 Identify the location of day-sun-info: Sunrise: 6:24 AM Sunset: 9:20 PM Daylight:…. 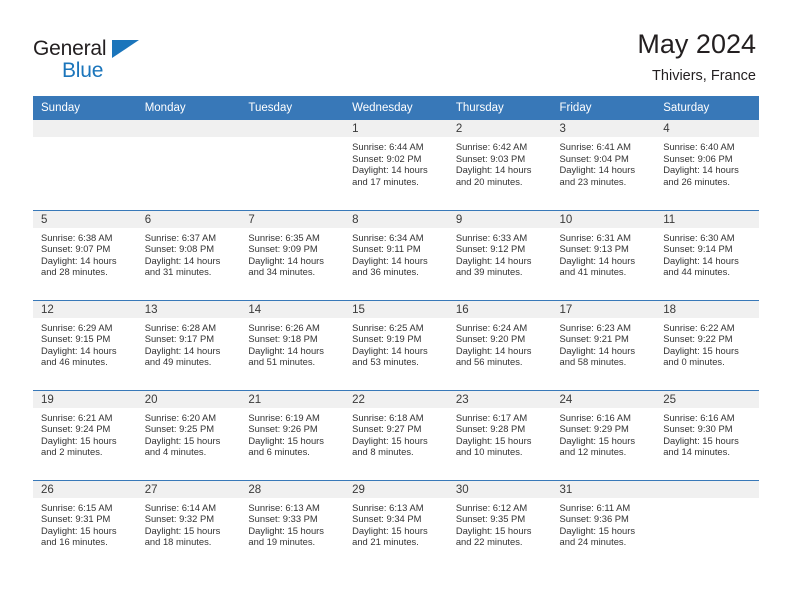
(500, 343).